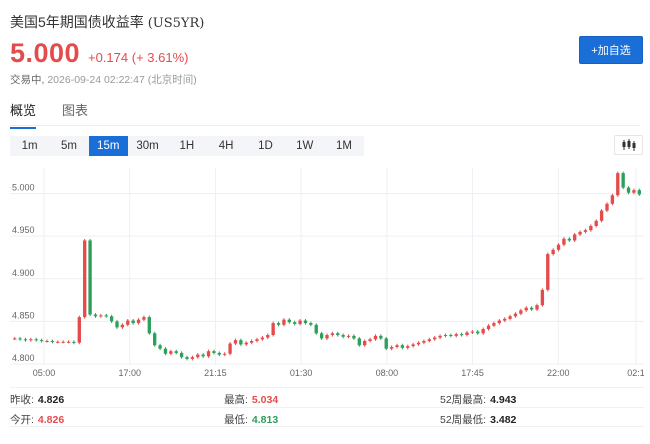  I want to click on y-tick-label: 4.850, so click(23, 315).